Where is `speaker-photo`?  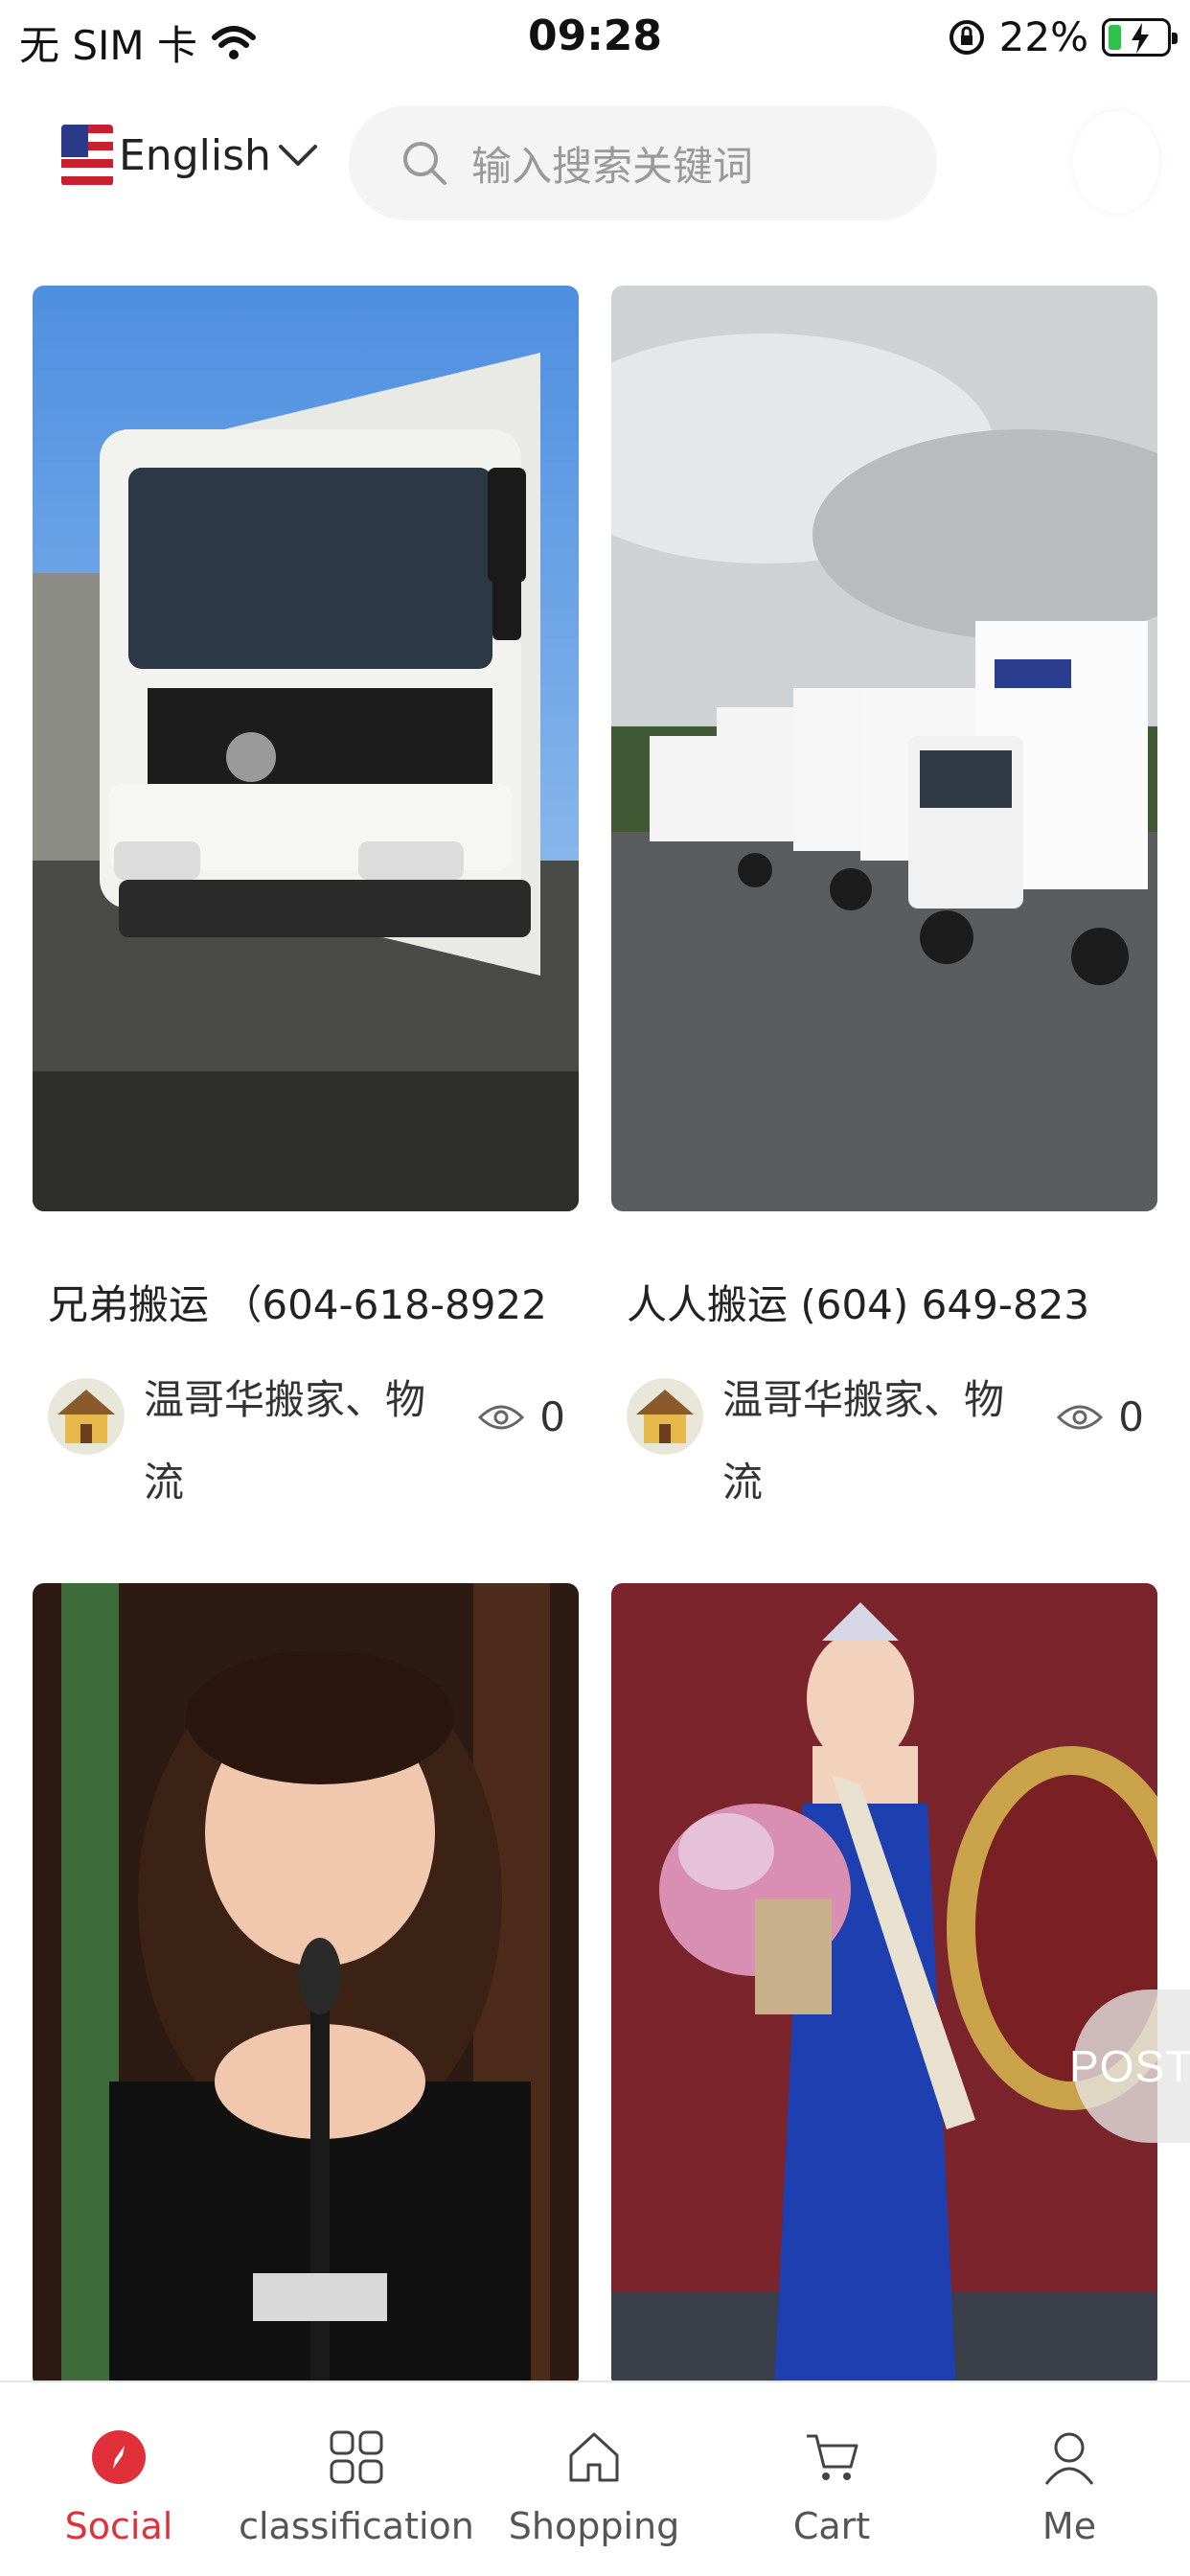 speaker-photo is located at coordinates (306, 1985).